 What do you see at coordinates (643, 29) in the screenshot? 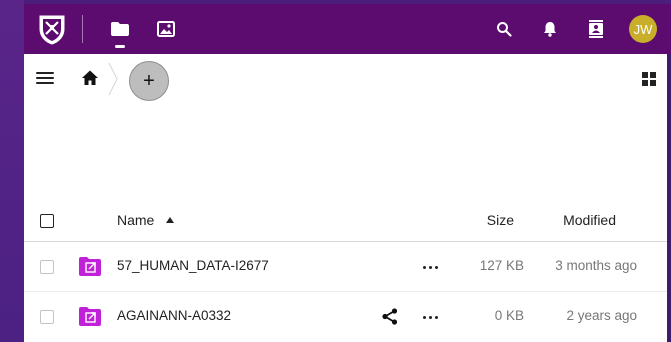
I see `avatar: JW` at bounding box center [643, 29].